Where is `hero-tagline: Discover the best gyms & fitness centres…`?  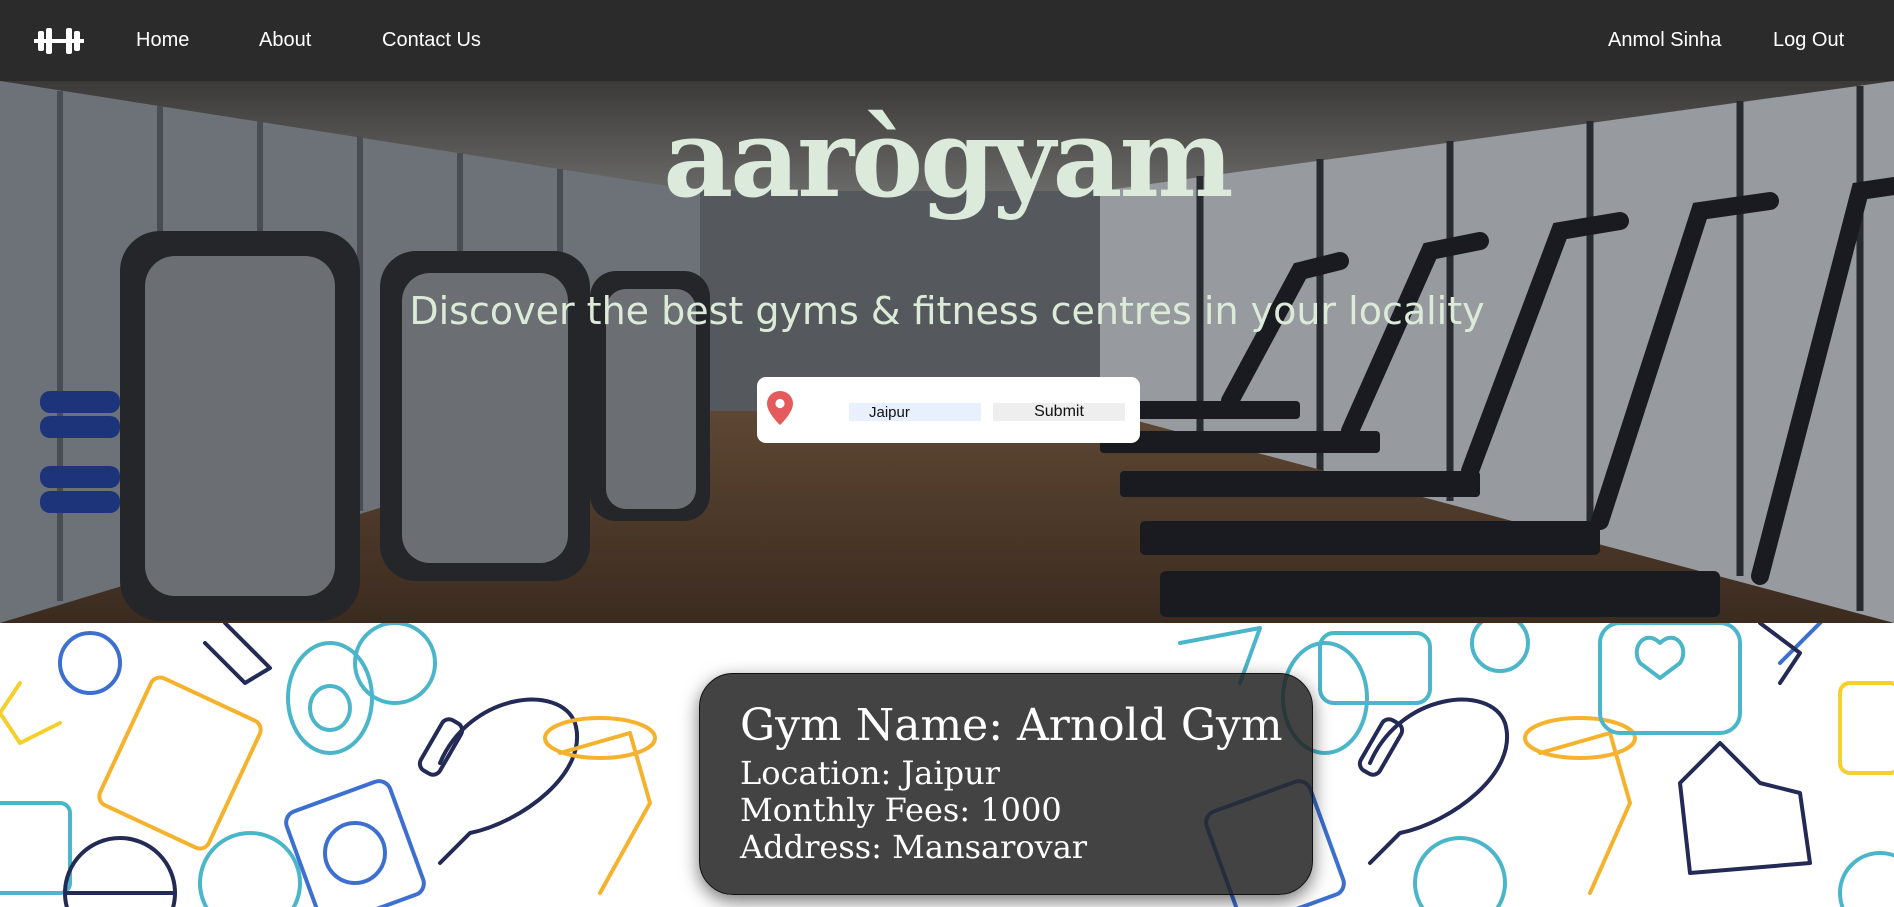
hero-tagline: Discover the best gyms & fitness centres… is located at coordinates (947, 311).